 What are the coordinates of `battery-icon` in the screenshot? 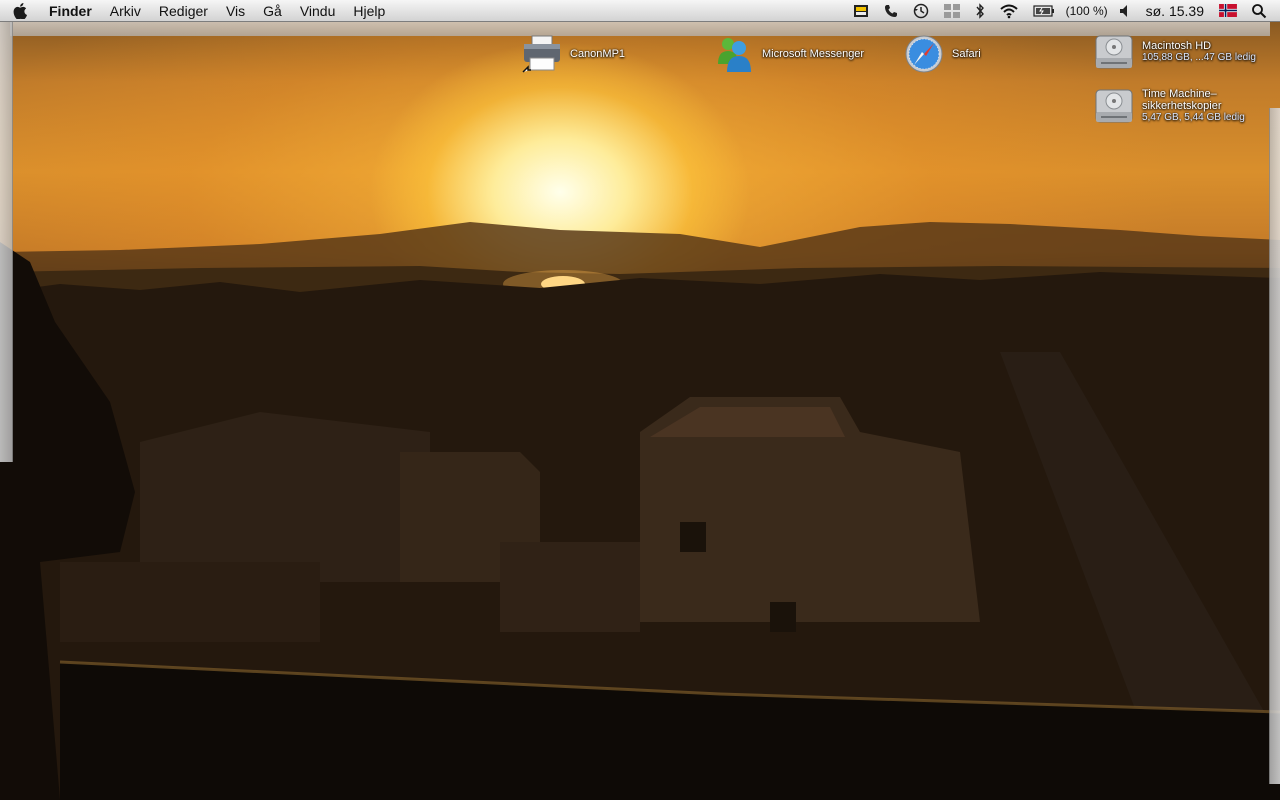 It's located at (1044, 11).